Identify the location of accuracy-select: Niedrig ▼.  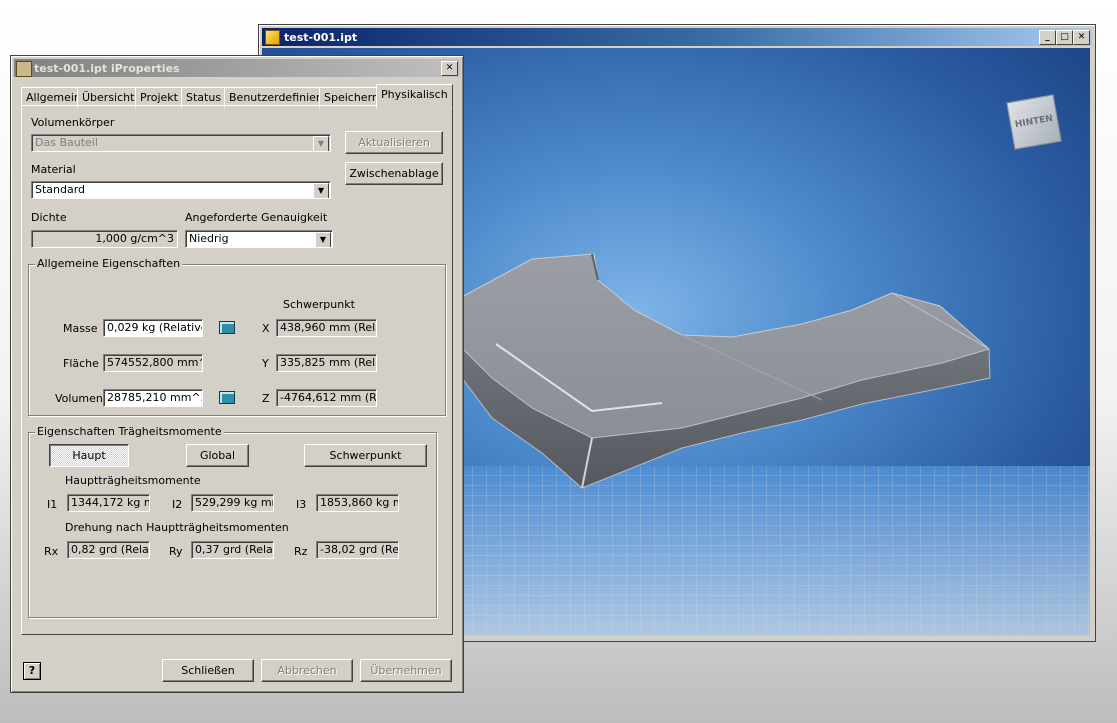
(259, 239).